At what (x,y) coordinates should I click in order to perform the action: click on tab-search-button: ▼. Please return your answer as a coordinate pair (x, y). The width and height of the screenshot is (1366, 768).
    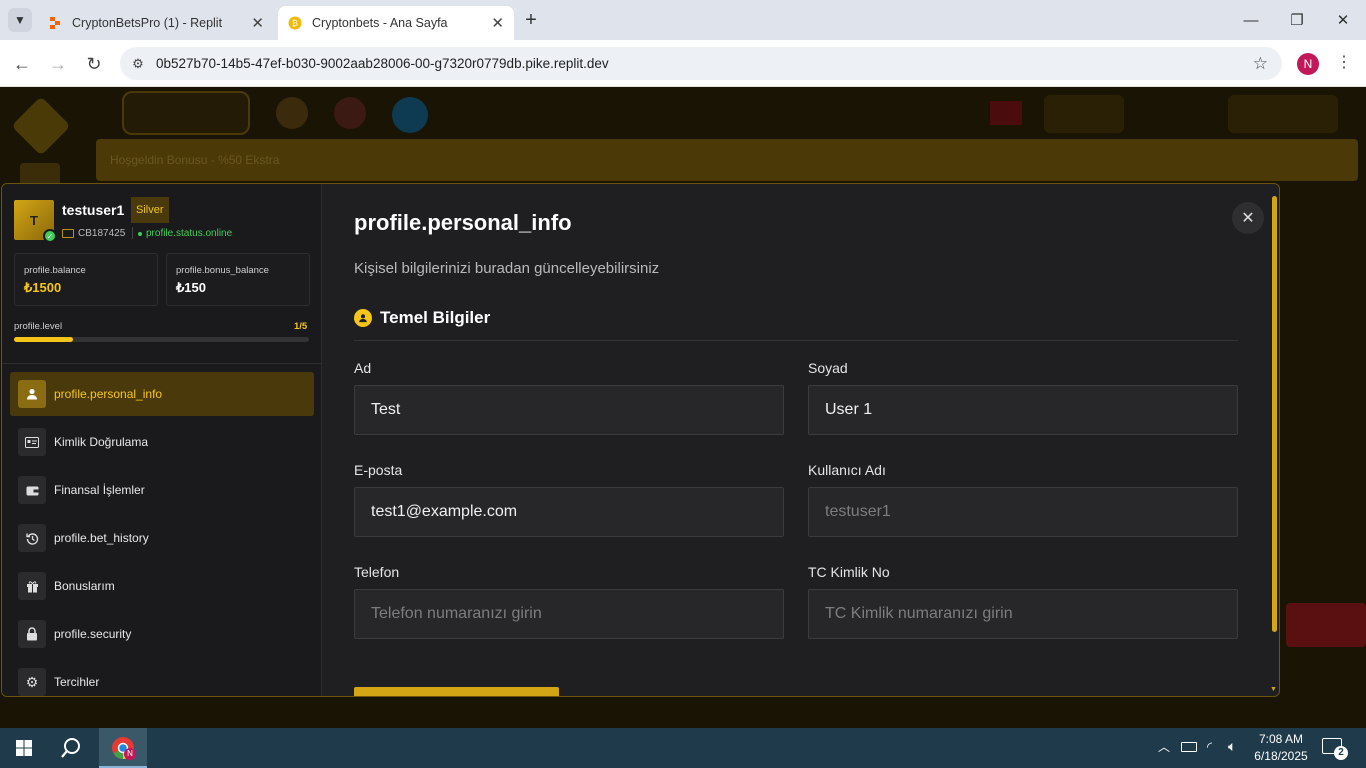
    Looking at the image, I should click on (20, 20).